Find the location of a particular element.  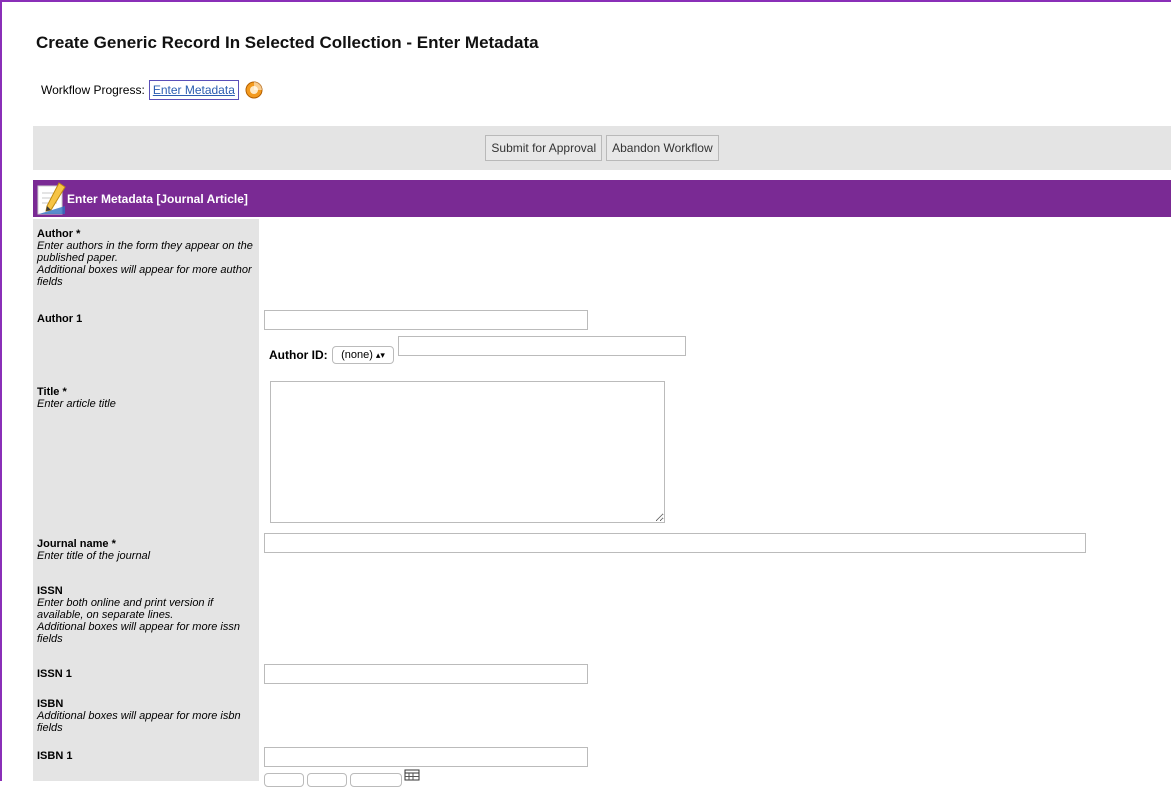

pencil-icon is located at coordinates (51, 198).